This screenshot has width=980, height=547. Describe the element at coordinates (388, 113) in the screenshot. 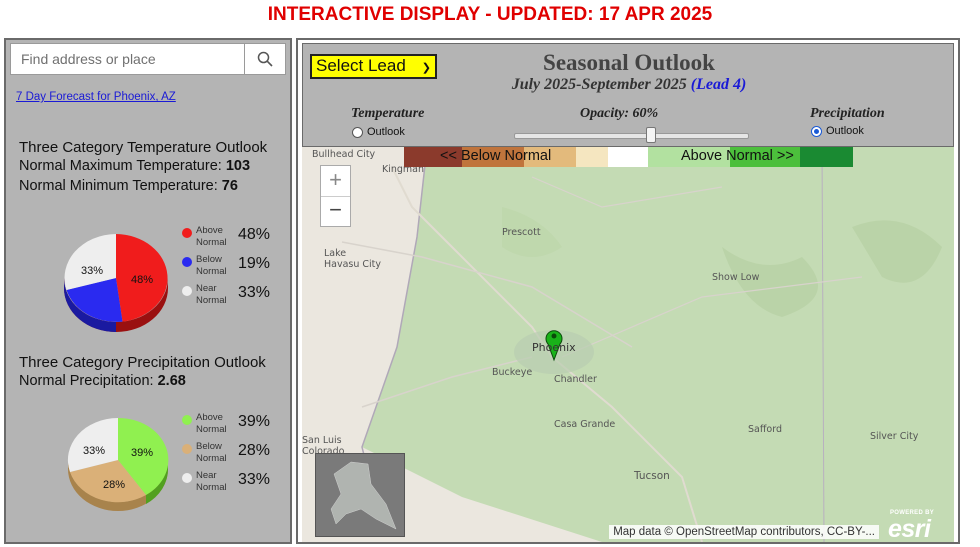

I see `temperature-label: Temperature` at that location.